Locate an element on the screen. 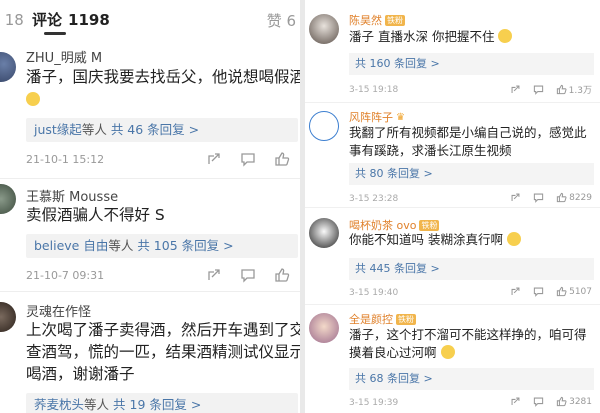 The width and height of the screenshot is (600, 413). like-button: 1.3万 is located at coordinates (574, 89).